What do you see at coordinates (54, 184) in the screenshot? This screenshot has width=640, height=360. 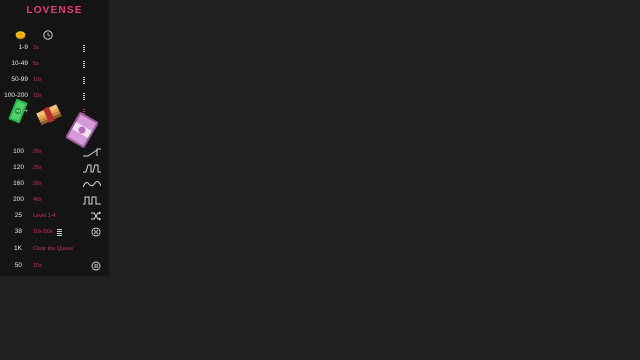 I see `pattern-row: 160 30s` at bounding box center [54, 184].